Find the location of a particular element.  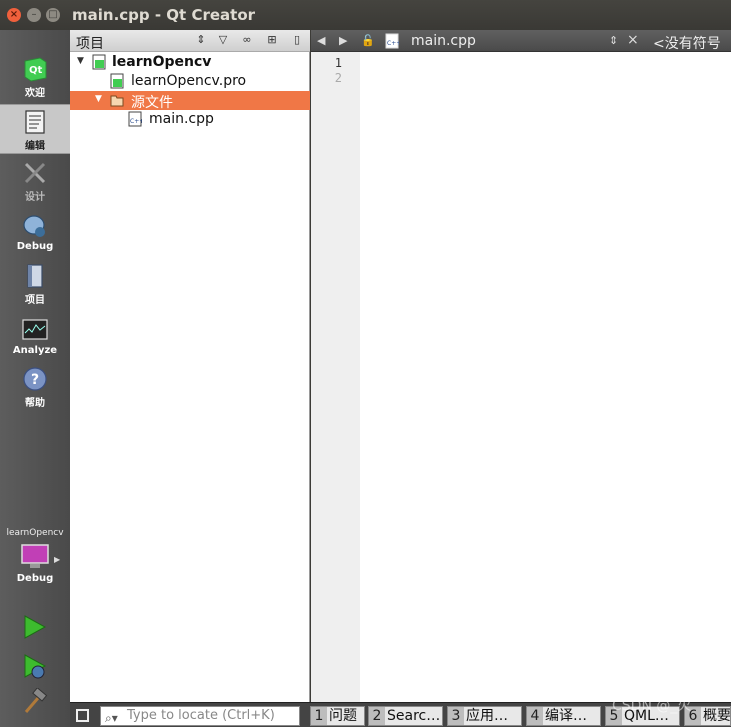

project-pane-toolbar: 项目 ⇕ ▽ ∞ ⊞ ▯ is located at coordinates (190, 41).